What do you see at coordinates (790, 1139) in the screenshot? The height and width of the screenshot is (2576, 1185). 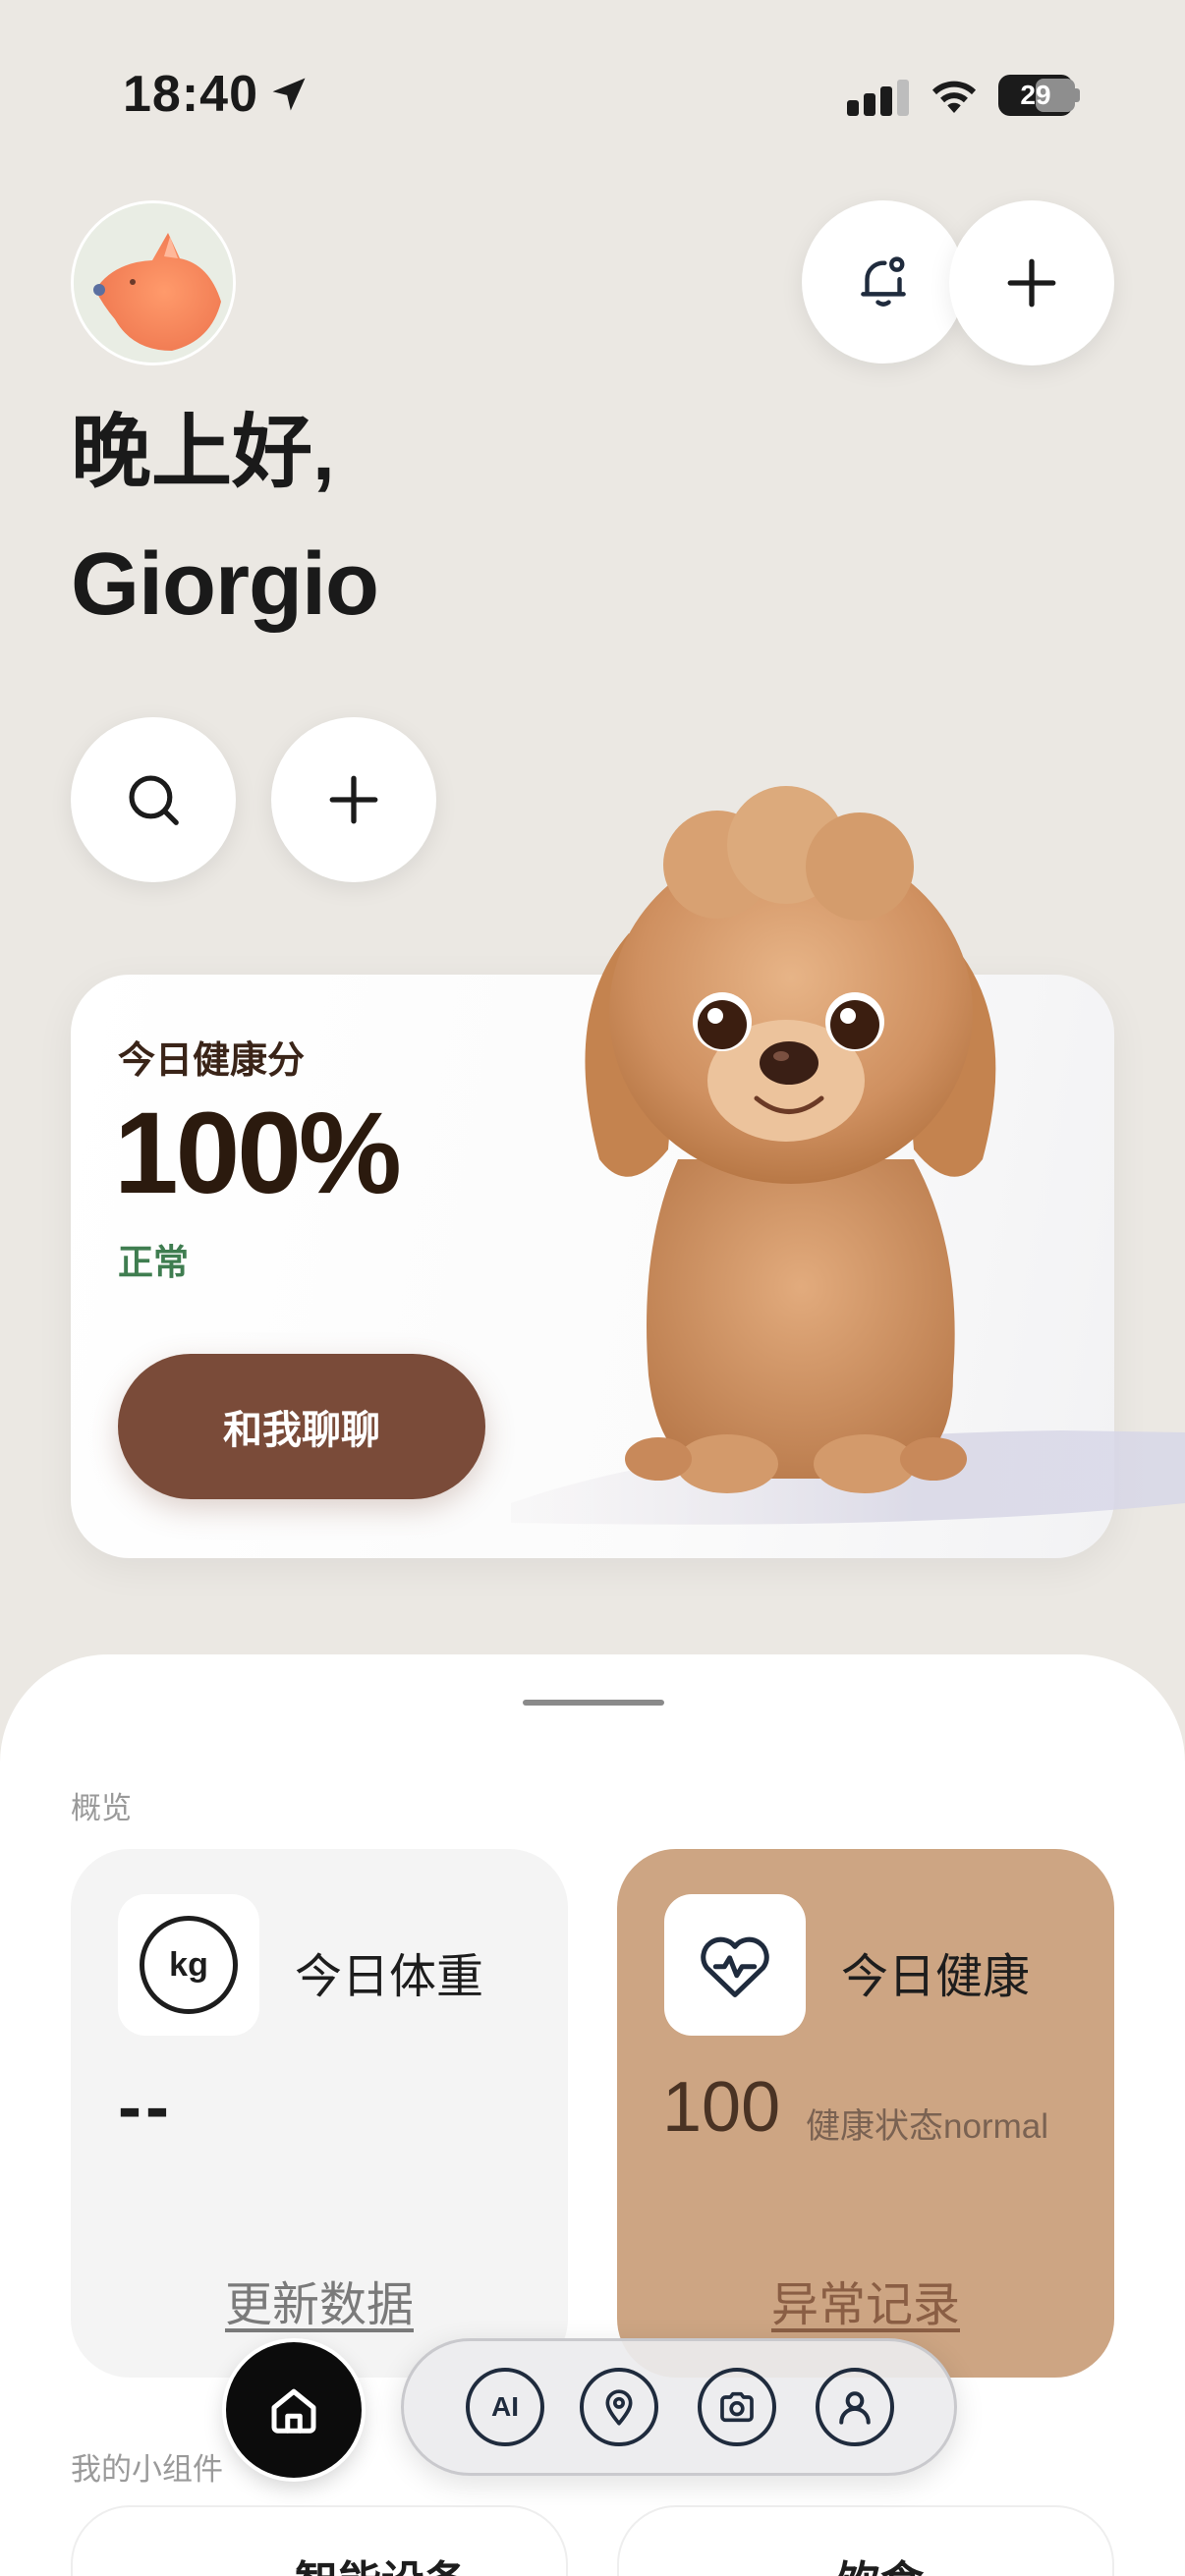 I see `dog-illustration` at bounding box center [790, 1139].